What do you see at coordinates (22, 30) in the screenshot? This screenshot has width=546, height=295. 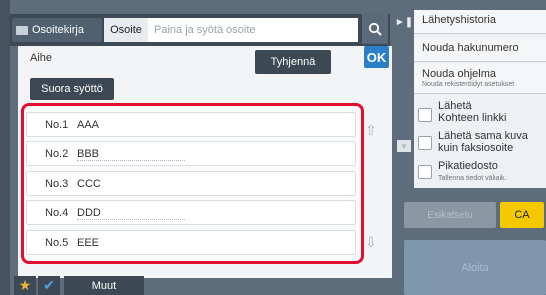 I see `book-icon` at bounding box center [22, 30].